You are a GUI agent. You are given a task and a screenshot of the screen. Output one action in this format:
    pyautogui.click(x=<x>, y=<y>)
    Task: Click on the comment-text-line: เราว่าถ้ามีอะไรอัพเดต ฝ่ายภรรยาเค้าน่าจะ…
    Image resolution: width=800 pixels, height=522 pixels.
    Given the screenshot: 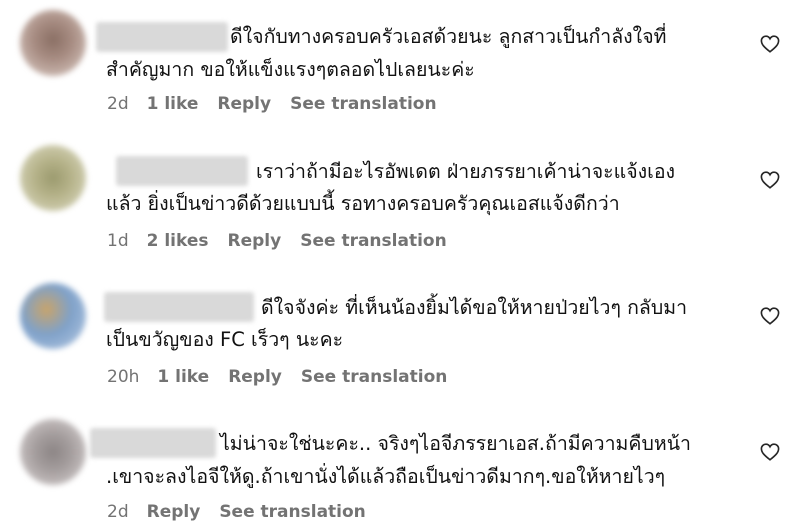 What is the action you would take?
    pyautogui.click(x=466, y=171)
    